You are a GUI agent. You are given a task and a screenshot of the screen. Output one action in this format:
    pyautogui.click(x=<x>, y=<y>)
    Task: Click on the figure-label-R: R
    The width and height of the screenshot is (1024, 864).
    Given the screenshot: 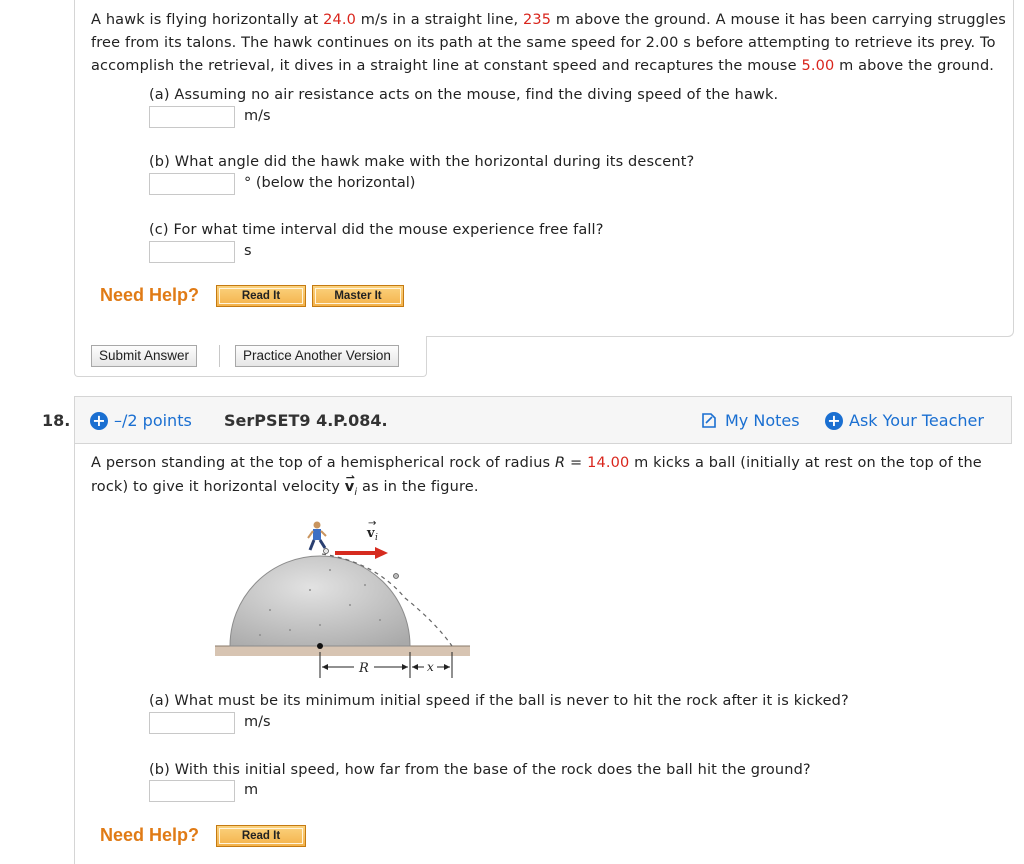 What is the action you would take?
    pyautogui.click(x=363, y=668)
    